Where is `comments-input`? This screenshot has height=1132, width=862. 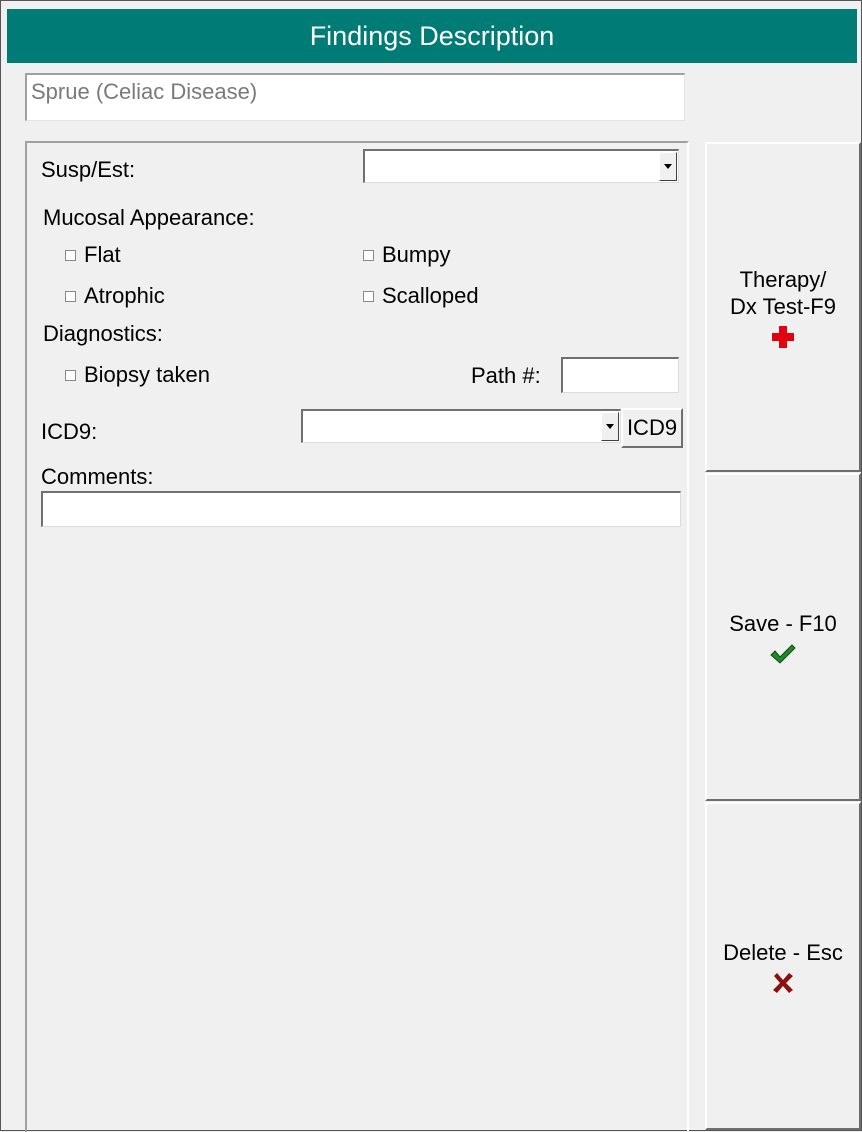 comments-input is located at coordinates (361, 509).